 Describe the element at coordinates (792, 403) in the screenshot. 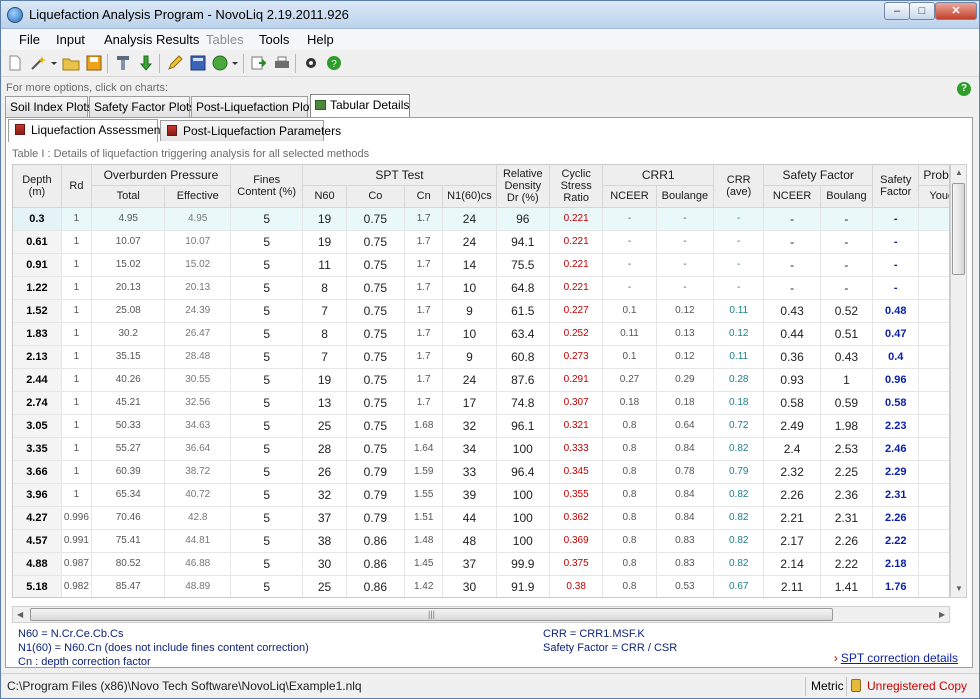

I see `cell-sf-ncer: 0.58` at that location.